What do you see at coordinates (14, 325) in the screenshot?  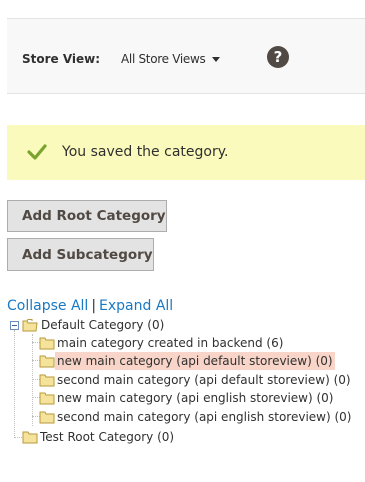 I see `collapse-toggle-icon` at bounding box center [14, 325].